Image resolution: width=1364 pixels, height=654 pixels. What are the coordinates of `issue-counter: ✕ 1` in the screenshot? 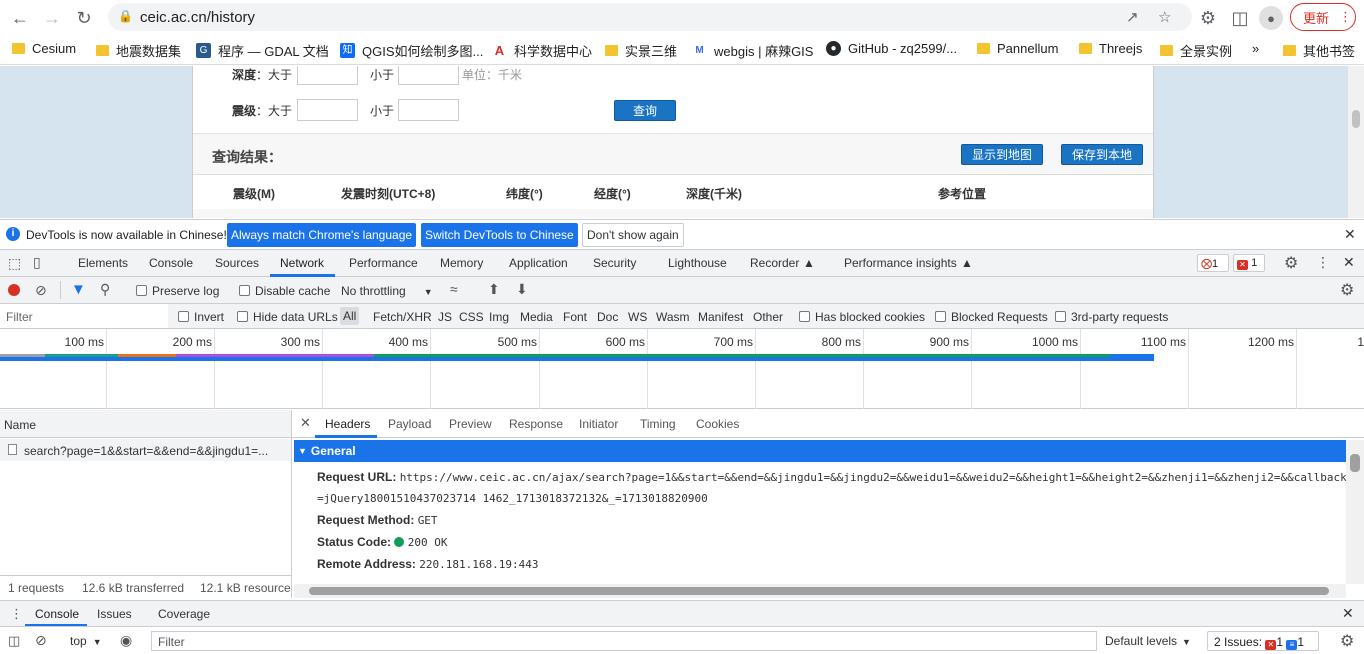 It's located at (1249, 263).